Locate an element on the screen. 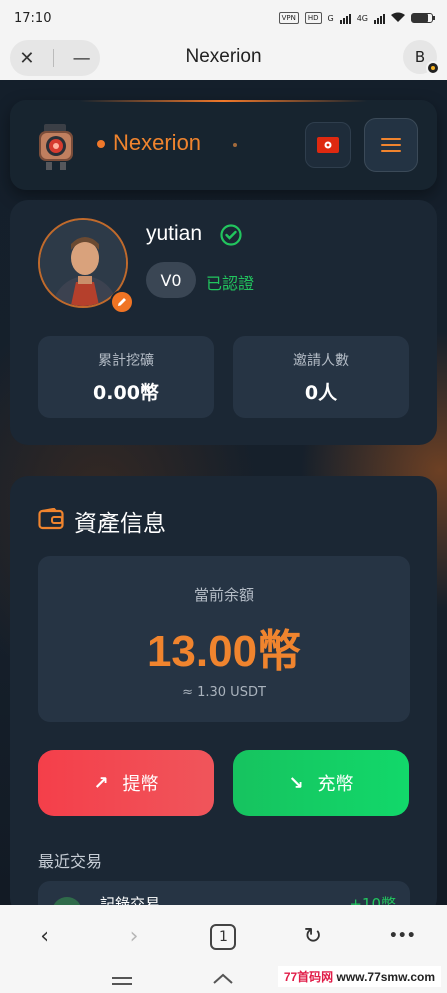  pencil-icon is located at coordinates (122, 302).